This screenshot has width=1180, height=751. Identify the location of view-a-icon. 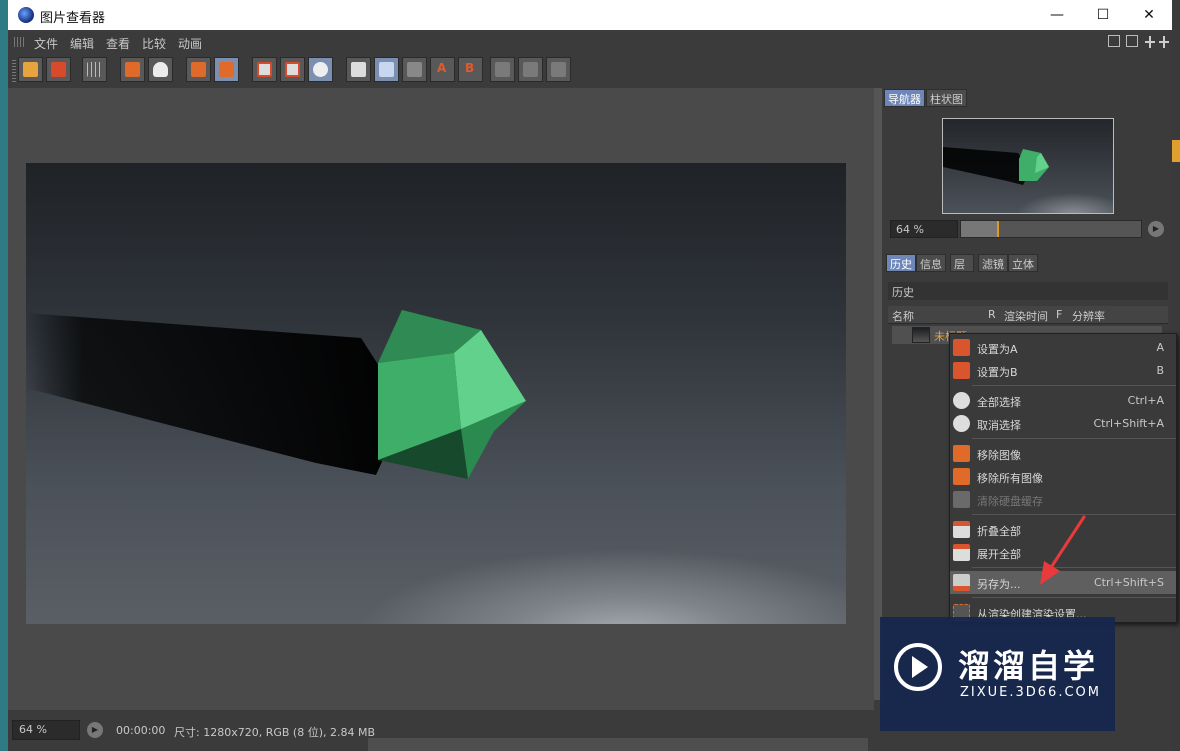
(264, 69).